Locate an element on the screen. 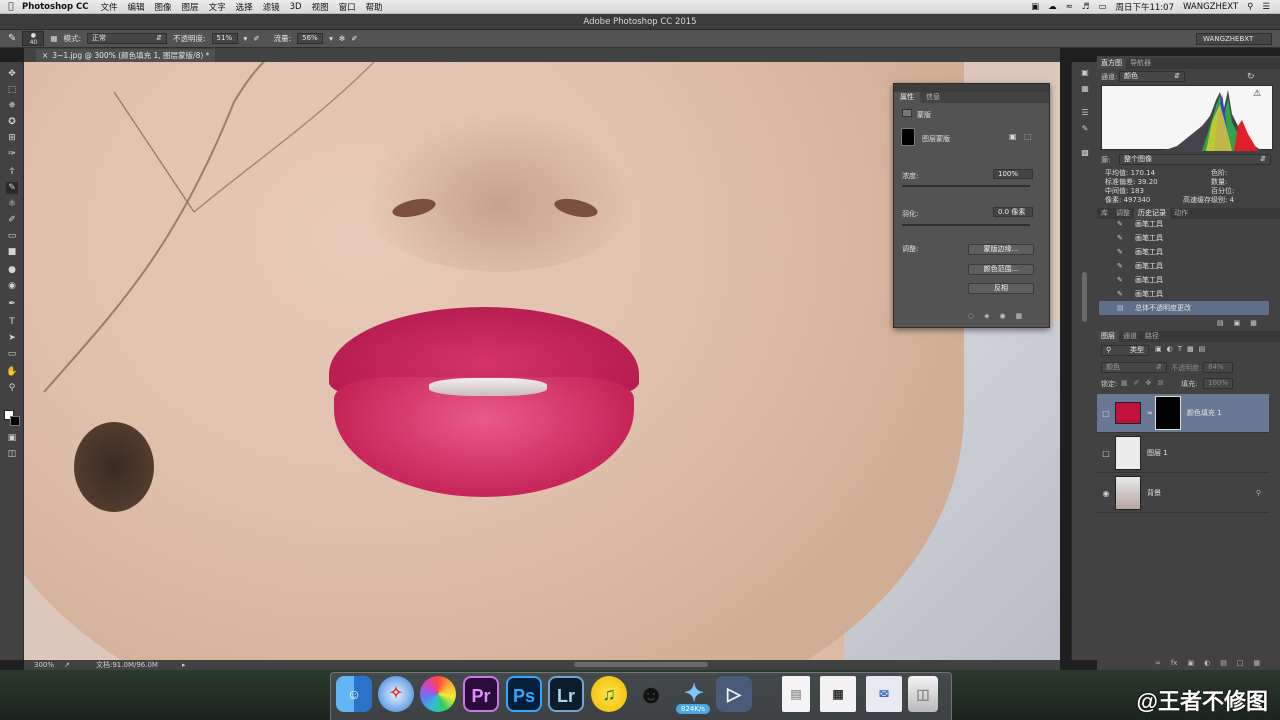 The image size is (1280, 720). airbrush-icon: ✻ is located at coordinates (342, 38).